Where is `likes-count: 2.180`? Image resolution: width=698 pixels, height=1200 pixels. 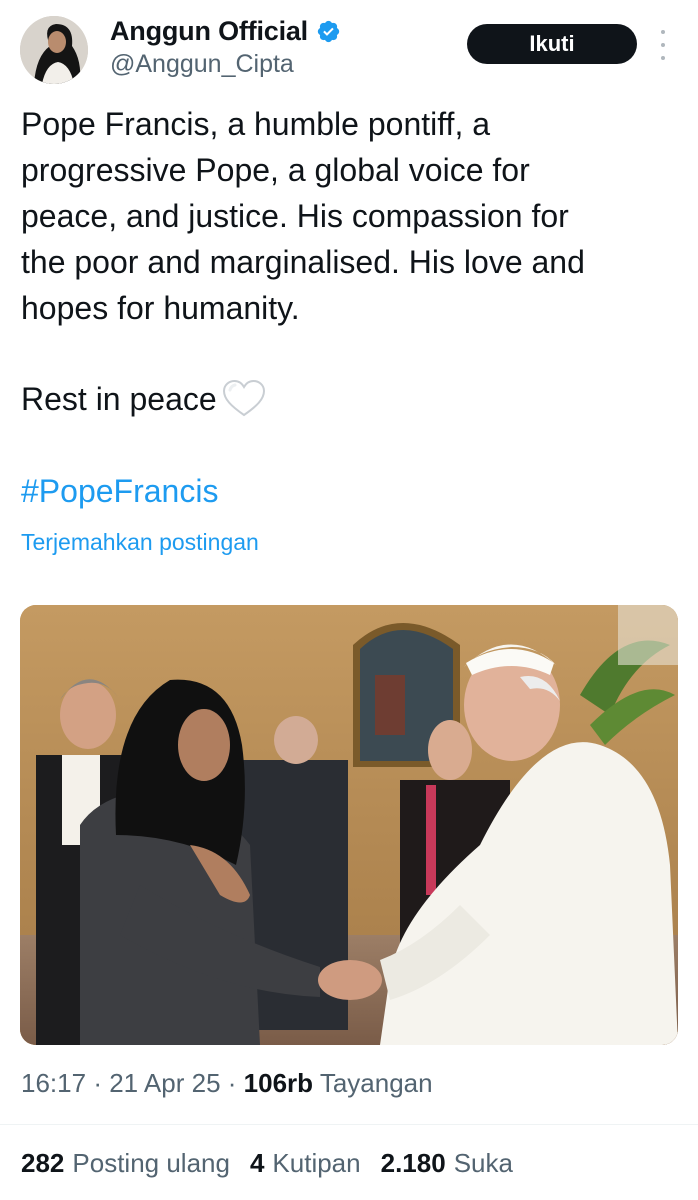
likes-count: 2.180 is located at coordinates (413, 1163).